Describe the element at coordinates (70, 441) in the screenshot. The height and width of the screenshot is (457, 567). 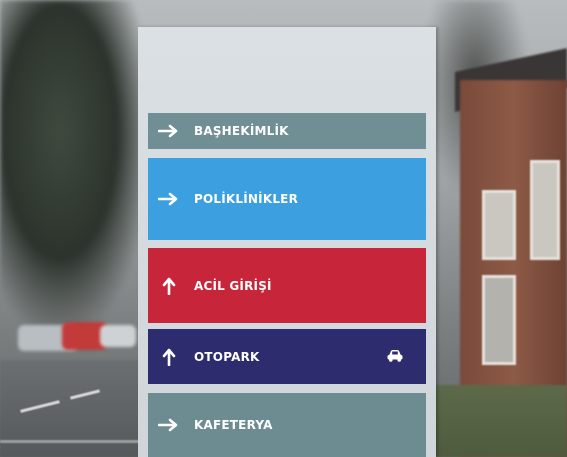
I see `curb` at that location.